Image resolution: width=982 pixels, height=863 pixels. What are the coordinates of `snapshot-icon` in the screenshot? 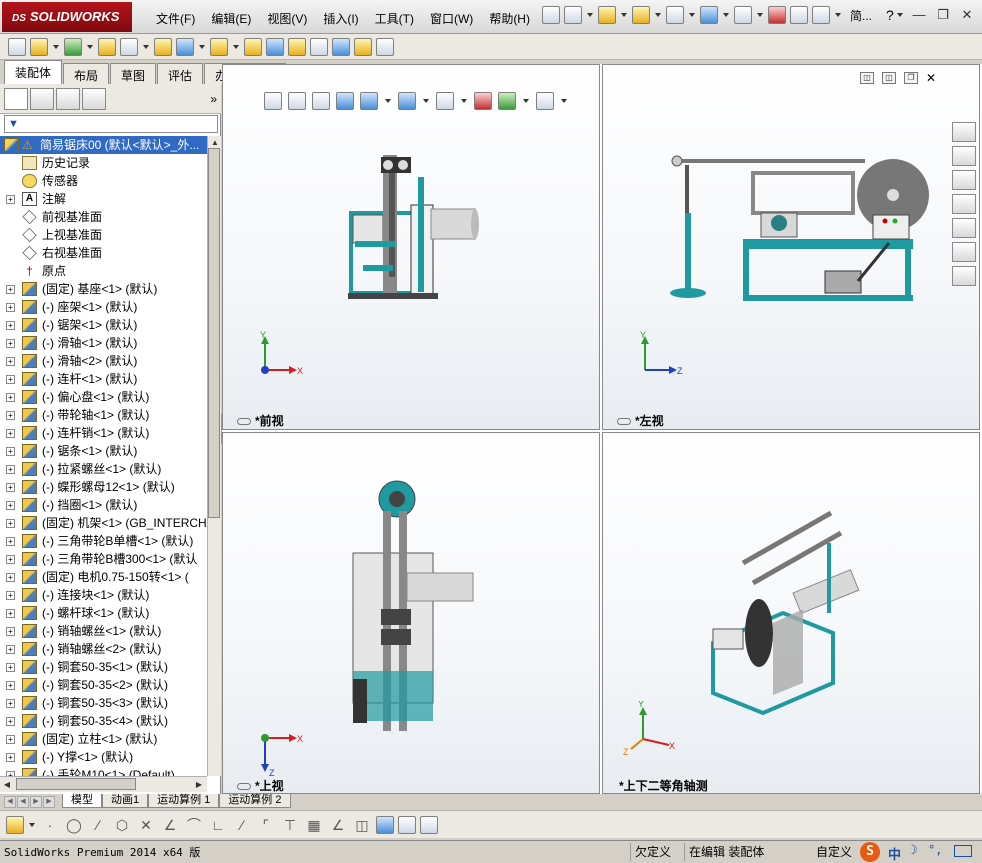 It's located at (385, 46).